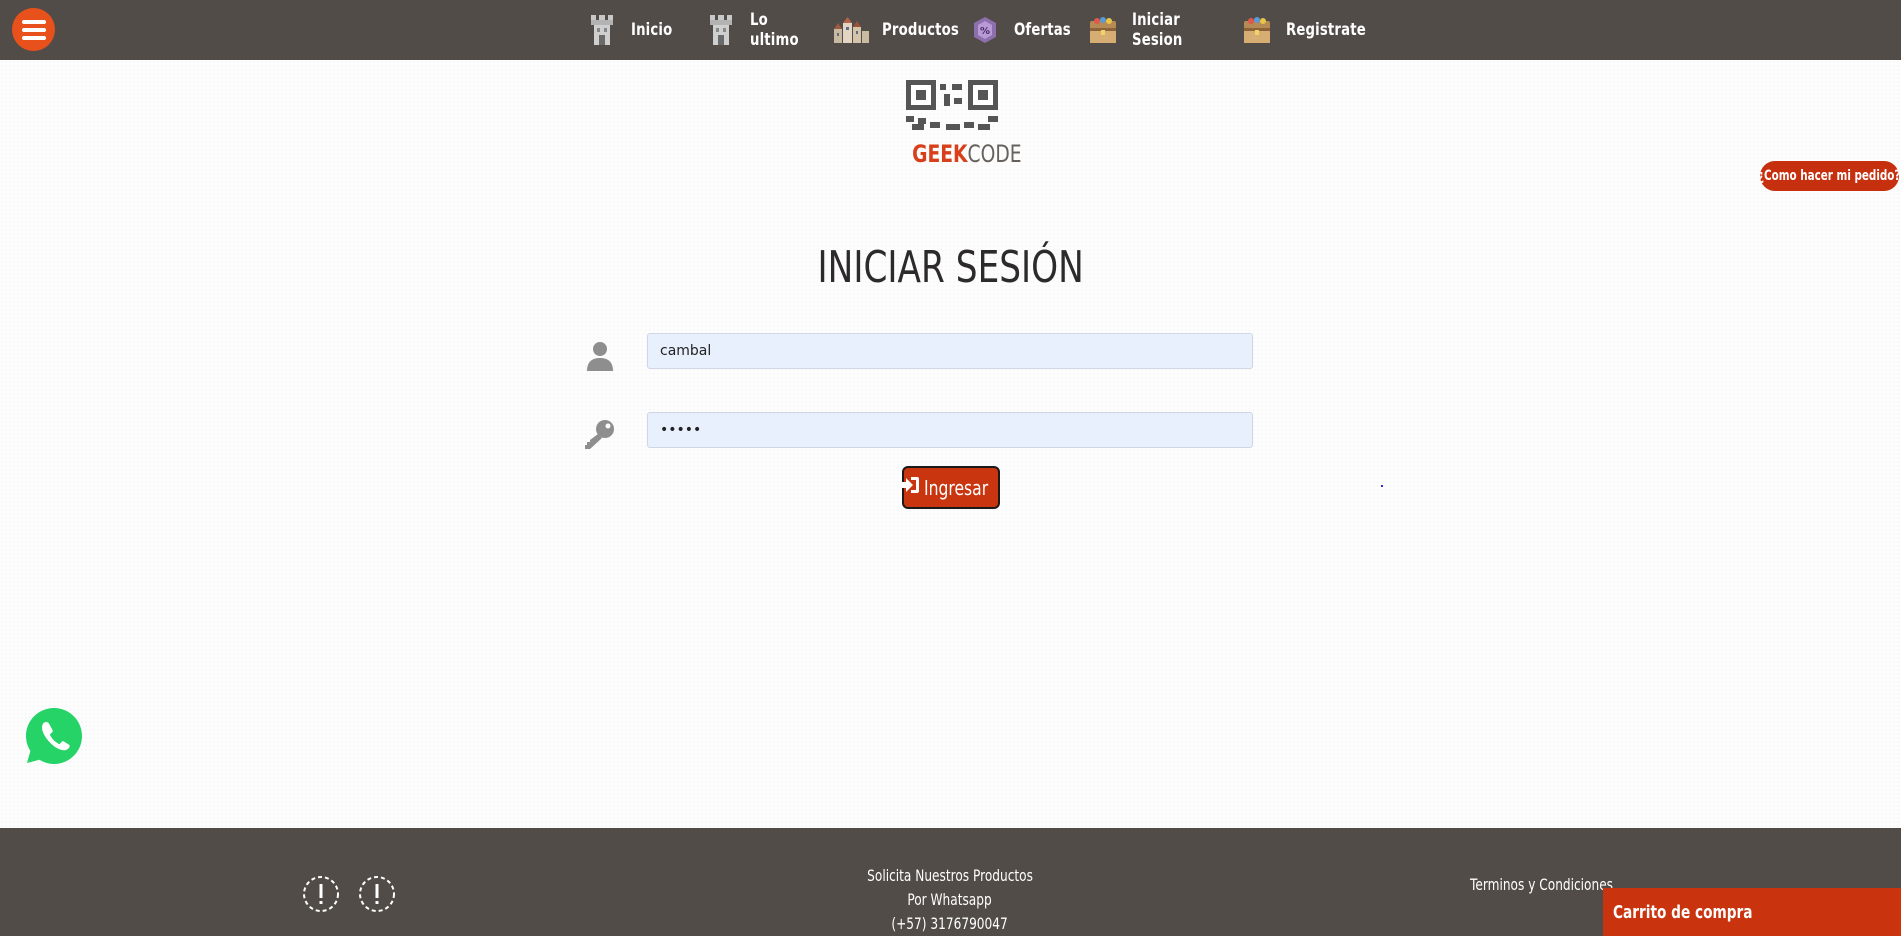  Describe the element at coordinates (1683, 912) in the screenshot. I see `shopping-cart-label: Carrito de compra` at that location.